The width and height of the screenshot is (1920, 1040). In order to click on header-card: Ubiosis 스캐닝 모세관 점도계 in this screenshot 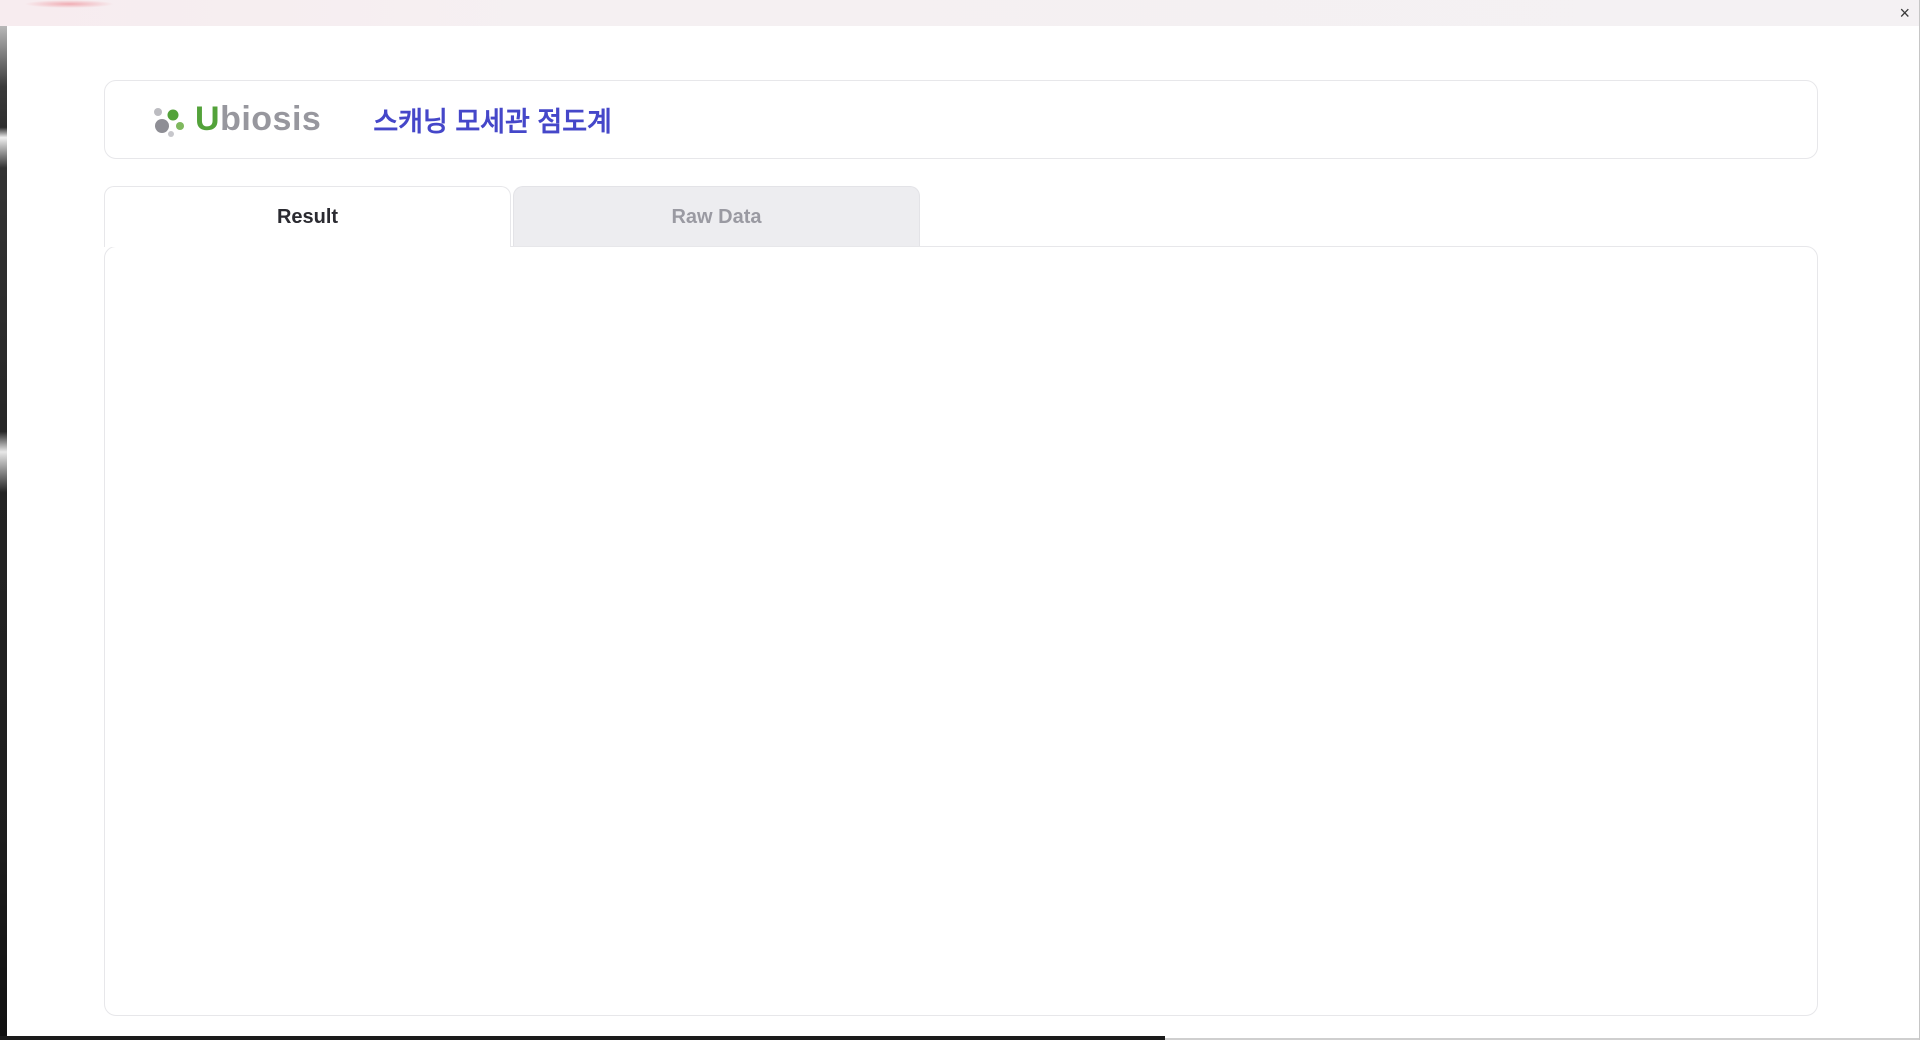, I will do `click(961, 119)`.